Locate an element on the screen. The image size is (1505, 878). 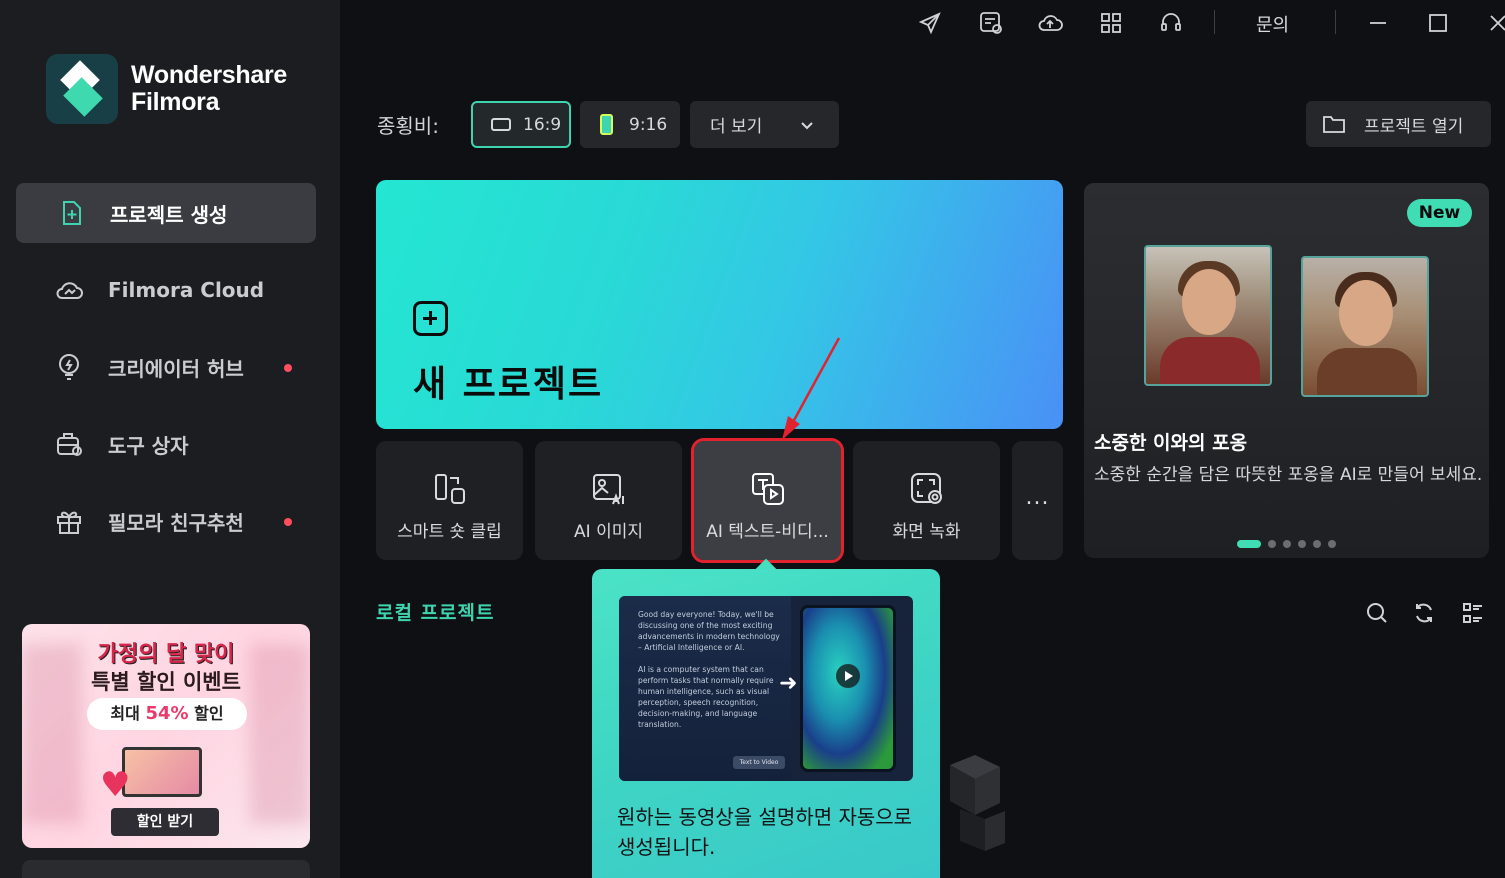
tool-label: 스마트 숏 클립 is located at coordinates (449, 532).